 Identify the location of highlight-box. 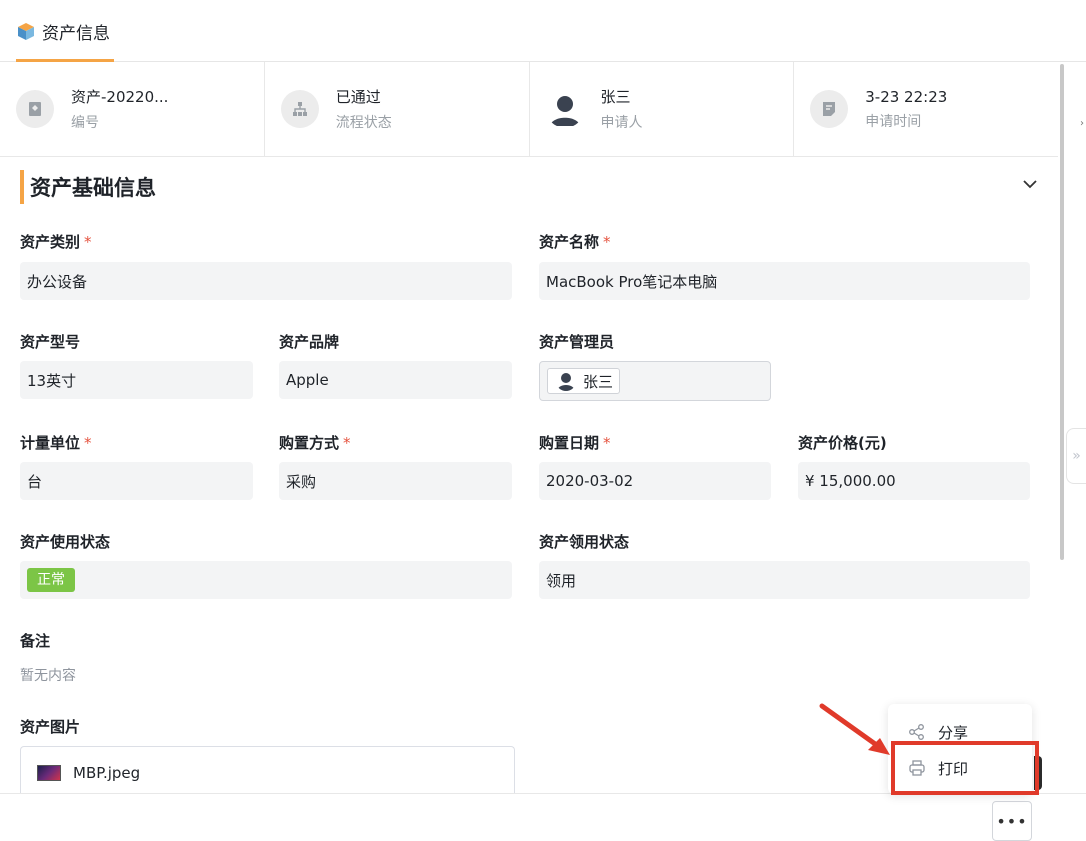
(965, 768).